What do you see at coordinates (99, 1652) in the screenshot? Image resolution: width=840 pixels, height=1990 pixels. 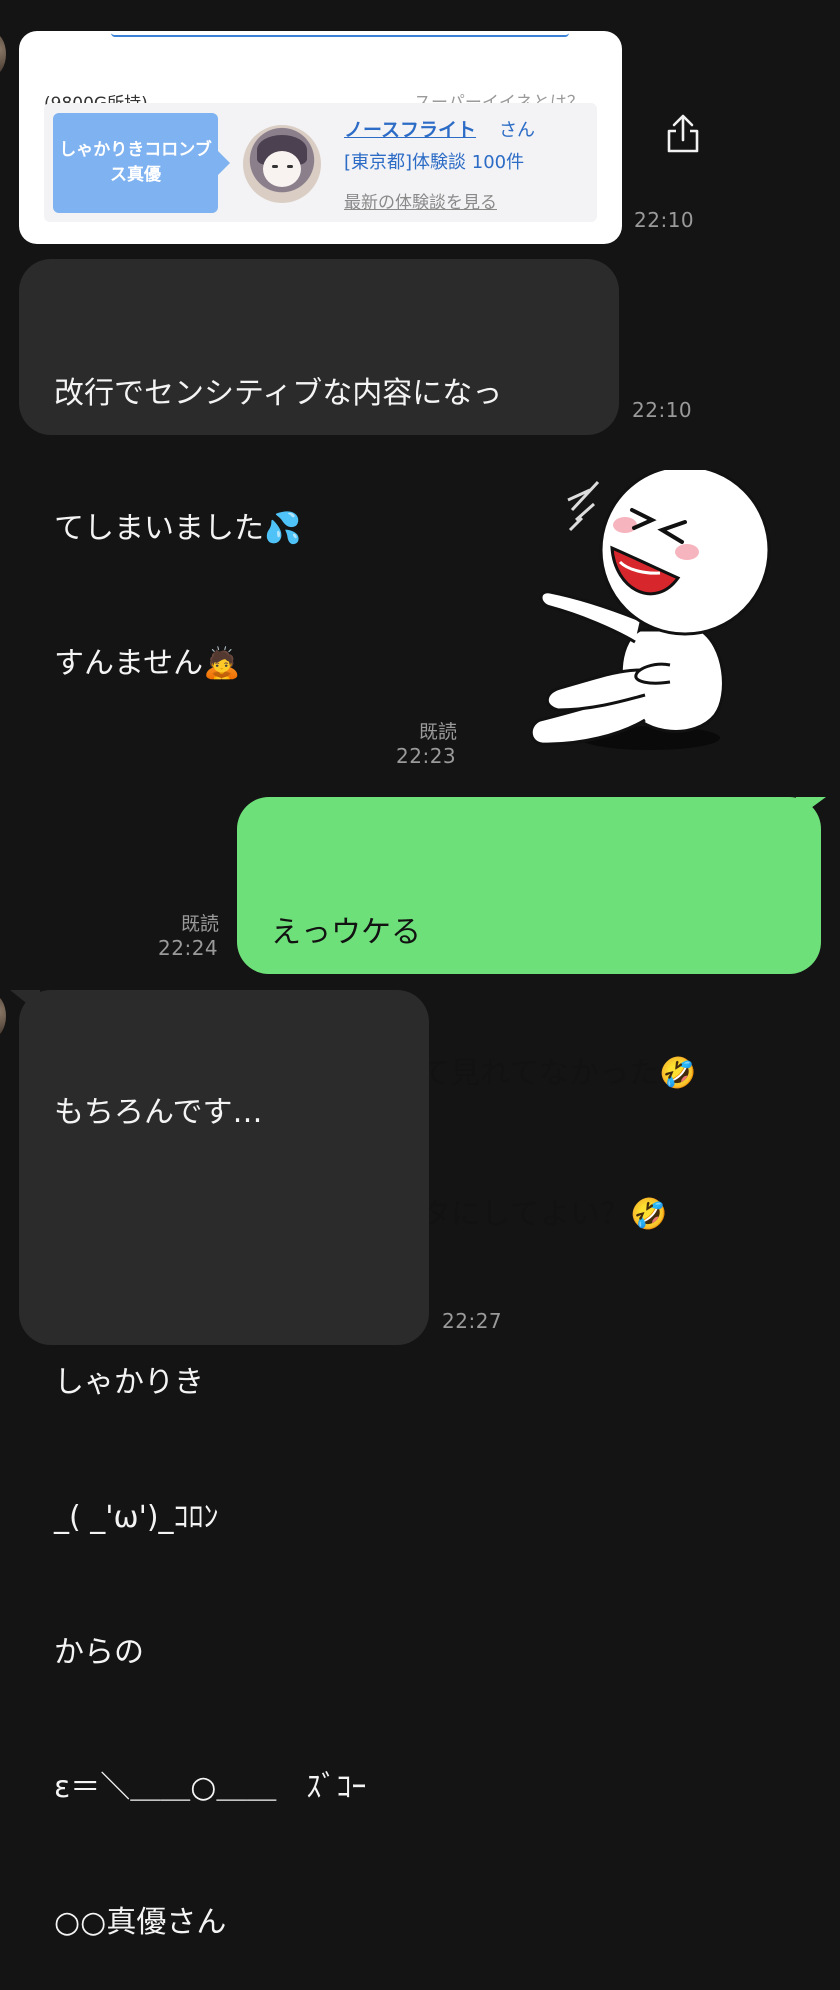 I see `message-line: からの` at bounding box center [99, 1652].